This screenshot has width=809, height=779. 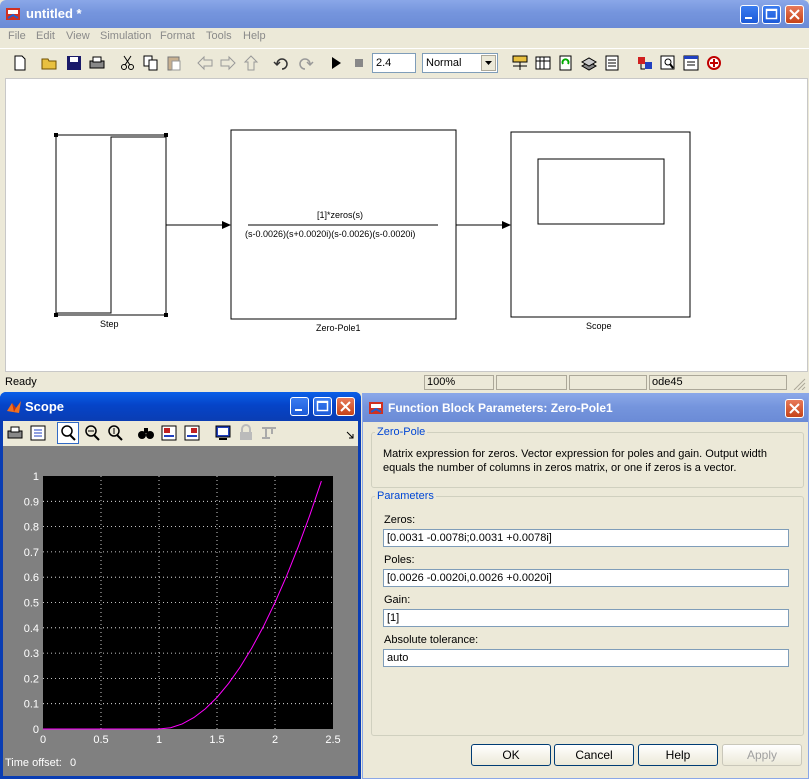 I want to click on floating-scope-icon, so click(x=223, y=433).